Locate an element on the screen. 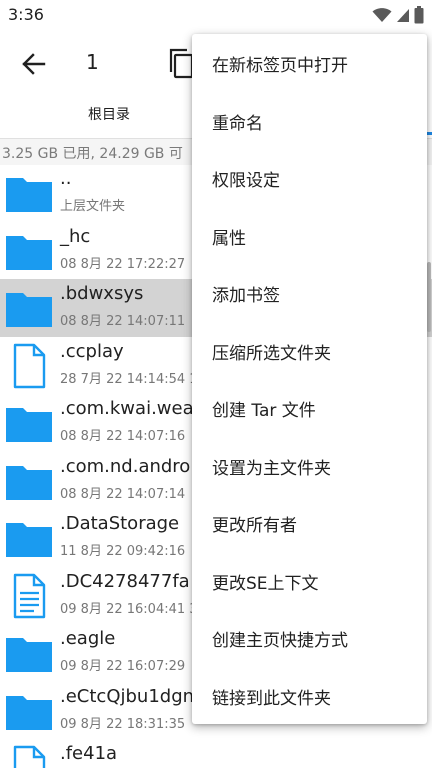 This screenshot has height=768, width=432. menu-item-label: 权限设定 is located at coordinates (246, 181).